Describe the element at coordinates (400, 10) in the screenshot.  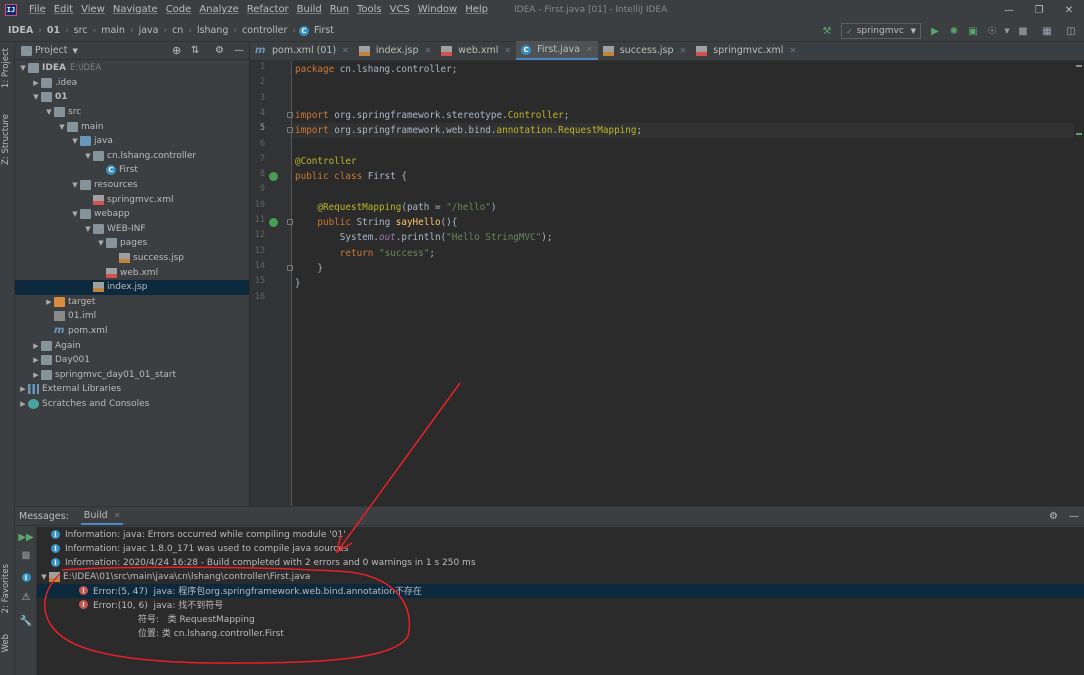
I see `menu-item-vcs: VCS` at that location.